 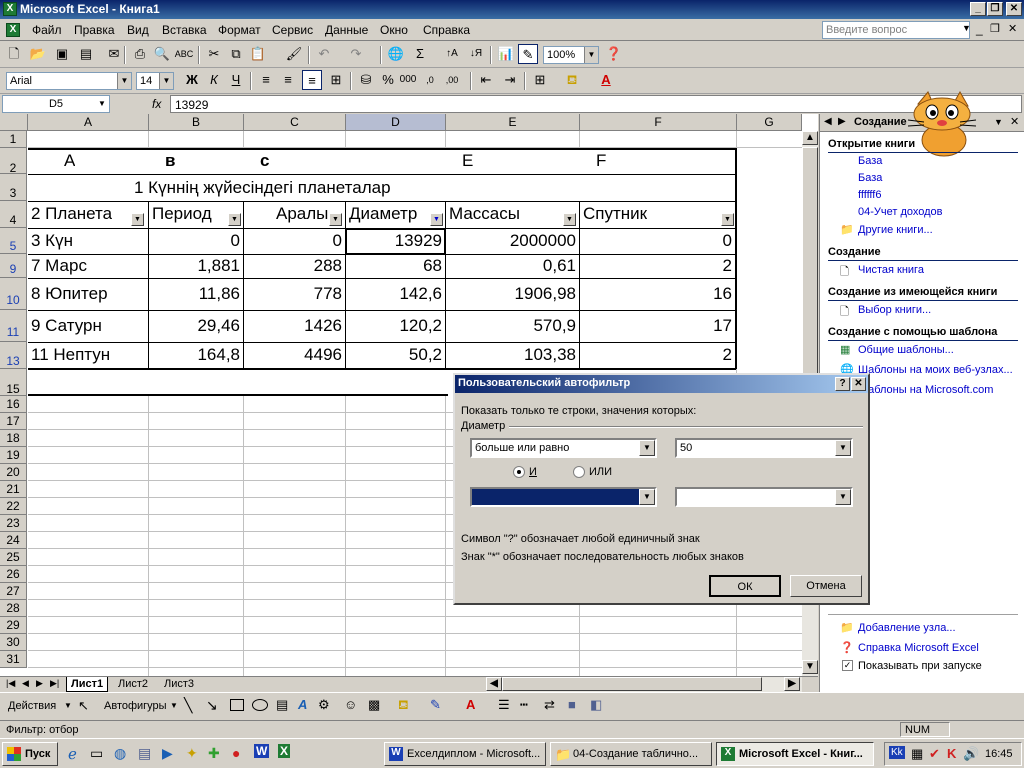 I want to click on draw-actions-dropdown-icon: ▼, so click(x=68, y=705).